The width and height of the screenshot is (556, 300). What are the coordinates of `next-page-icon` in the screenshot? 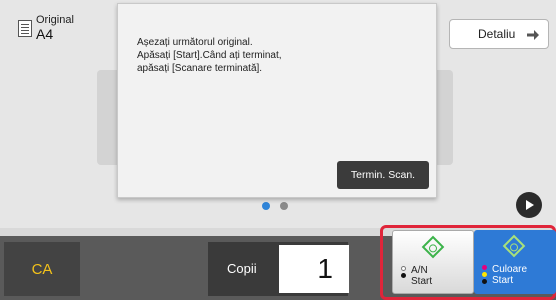 It's located at (529, 205).